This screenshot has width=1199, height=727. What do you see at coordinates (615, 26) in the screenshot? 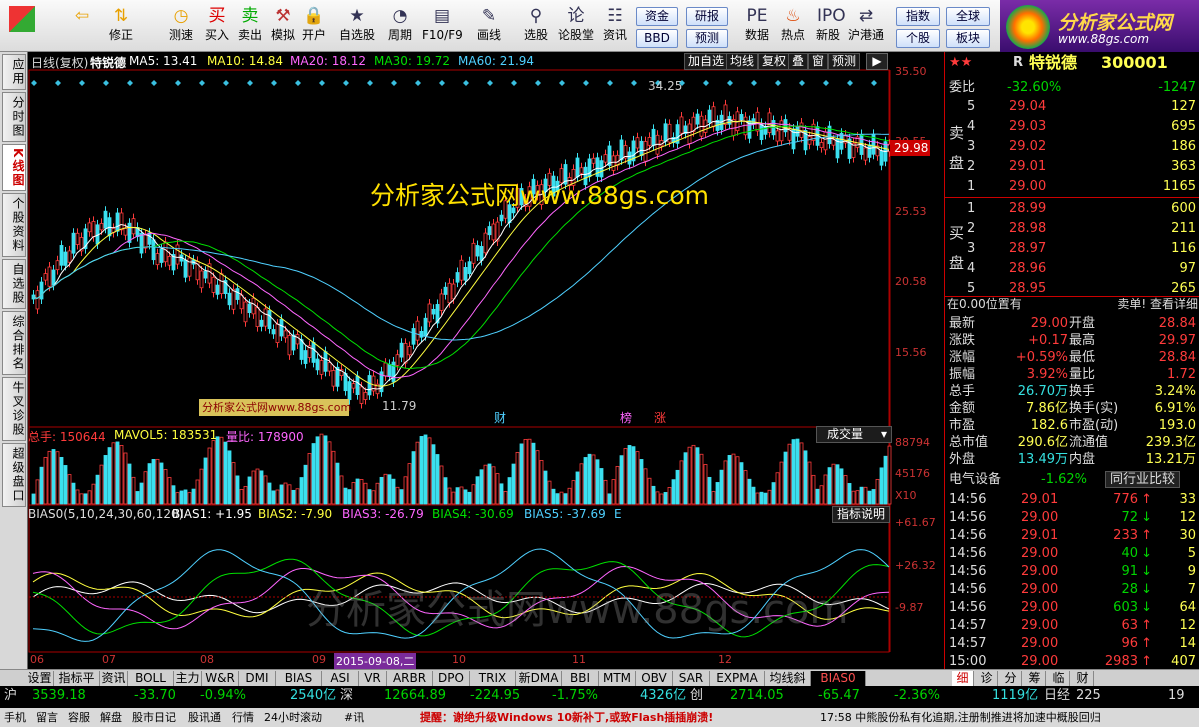
I see `toolbar-btn-news: ☷ 资讯` at bounding box center [615, 26].